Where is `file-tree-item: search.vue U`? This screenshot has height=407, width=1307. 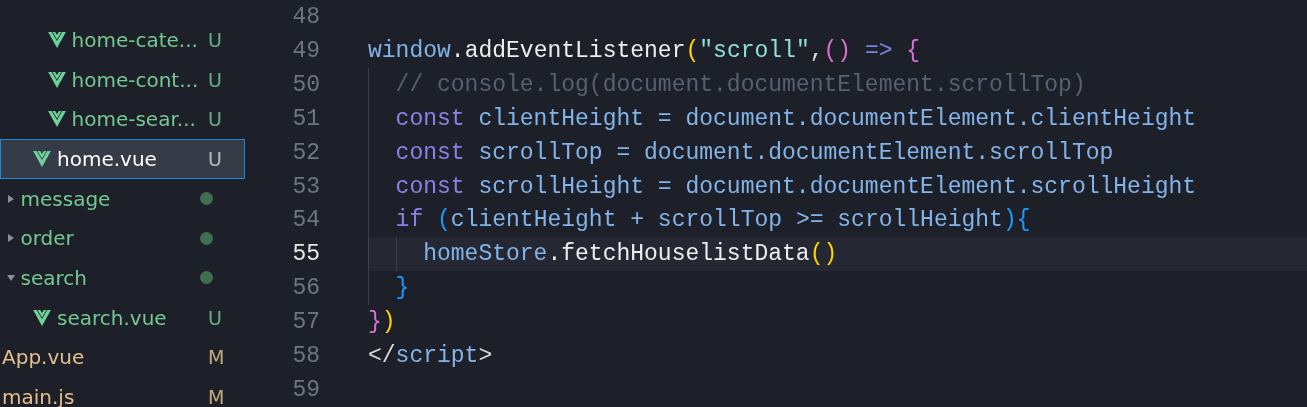 file-tree-item: search.vue U is located at coordinates (122, 317).